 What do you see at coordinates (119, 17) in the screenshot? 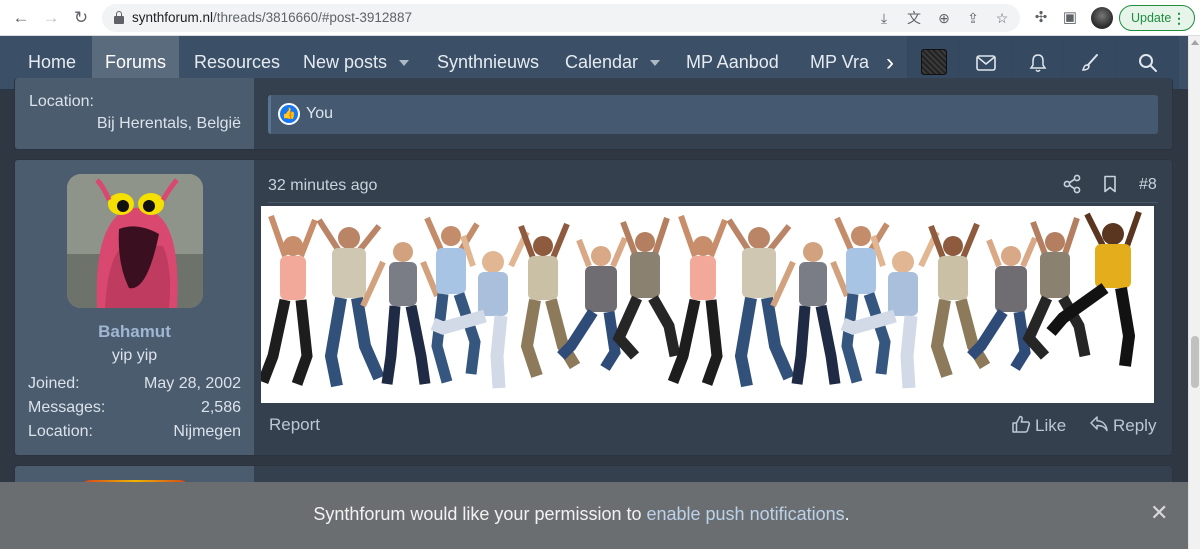
I see `lock-icon` at bounding box center [119, 17].